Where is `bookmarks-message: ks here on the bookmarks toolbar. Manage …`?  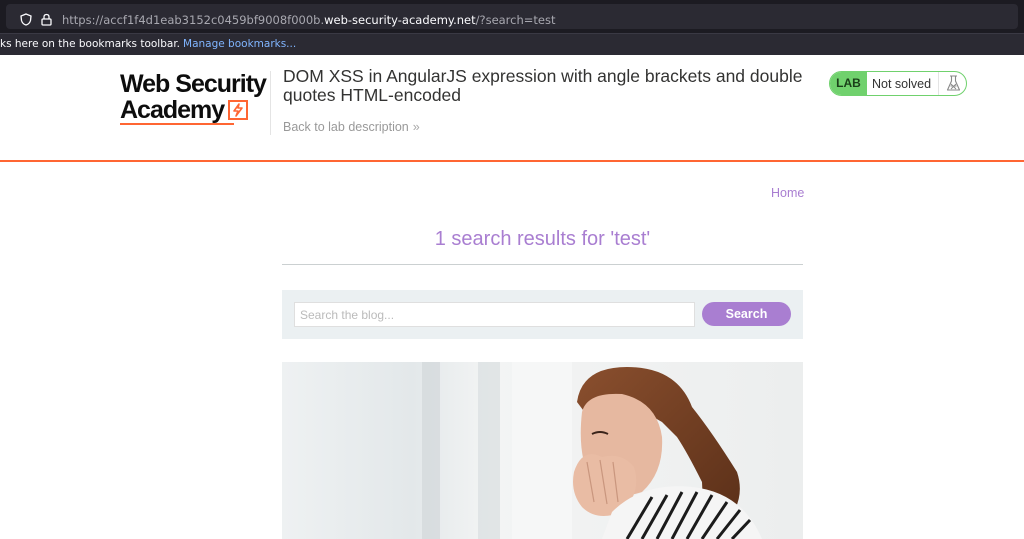
bookmarks-message: ks here on the bookmarks toolbar. Manage … is located at coordinates (148, 44).